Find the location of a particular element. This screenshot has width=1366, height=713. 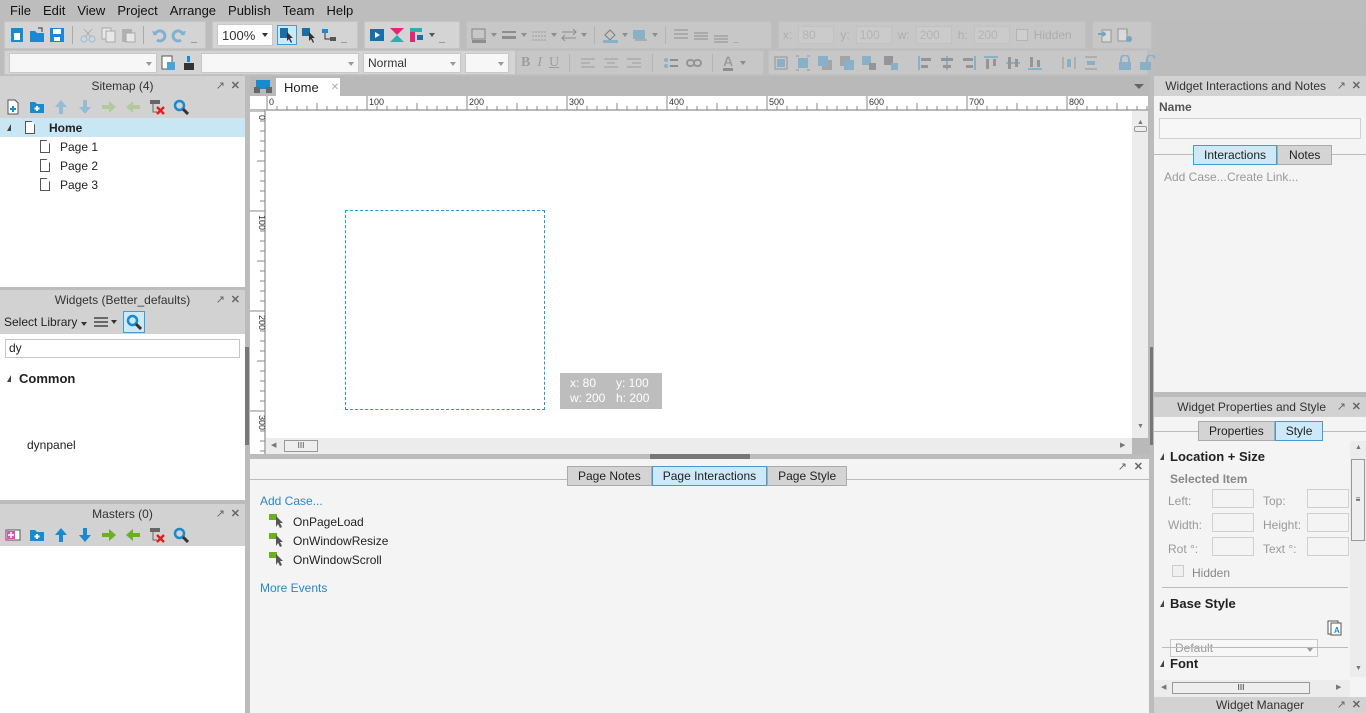

style-editor-icon: A is located at coordinates (1335, 629).